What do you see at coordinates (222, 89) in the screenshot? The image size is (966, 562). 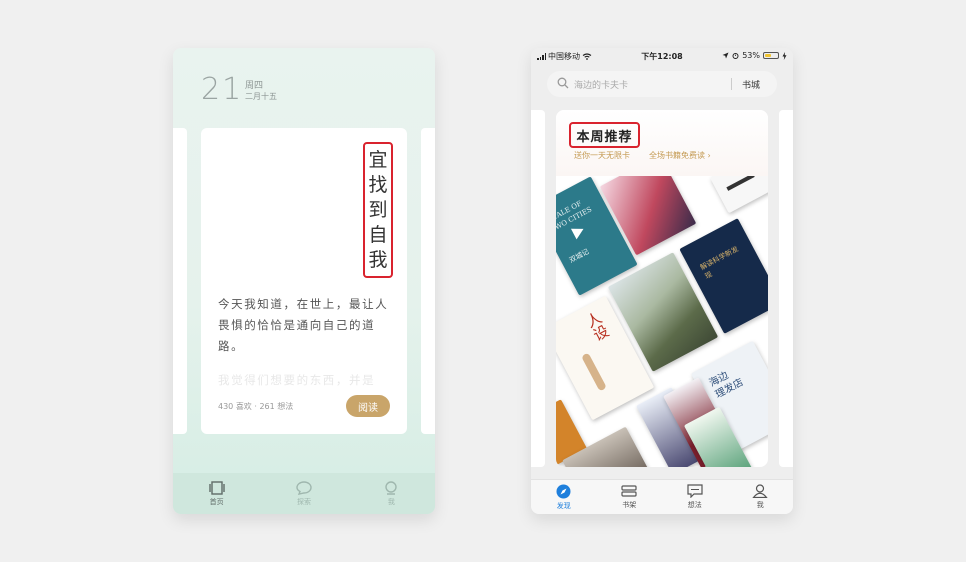 I see `date-day: 21` at bounding box center [222, 89].